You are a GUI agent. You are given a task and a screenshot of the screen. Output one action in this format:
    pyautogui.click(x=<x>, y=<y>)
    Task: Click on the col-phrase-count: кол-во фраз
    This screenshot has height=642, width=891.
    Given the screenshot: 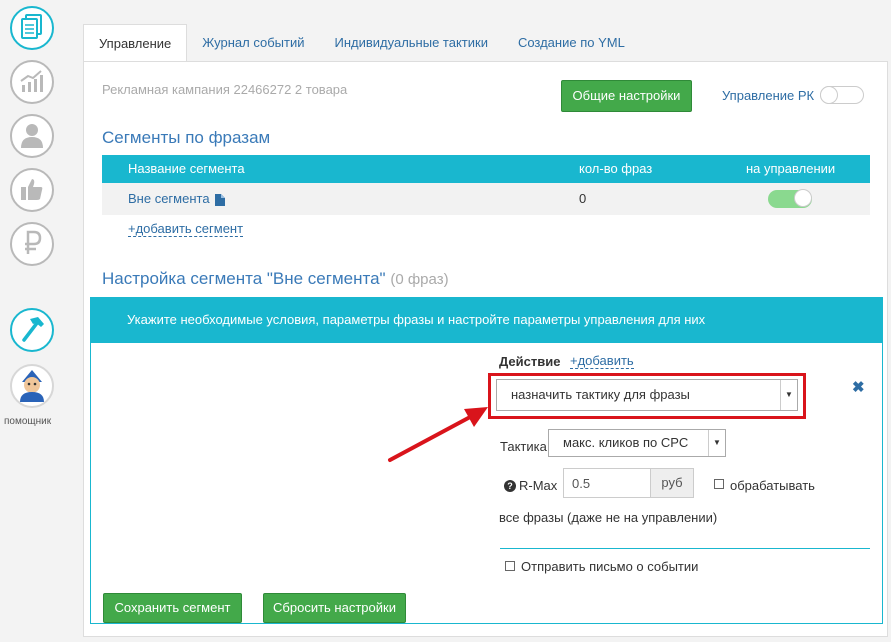 What is the action you would take?
    pyautogui.click(x=616, y=168)
    